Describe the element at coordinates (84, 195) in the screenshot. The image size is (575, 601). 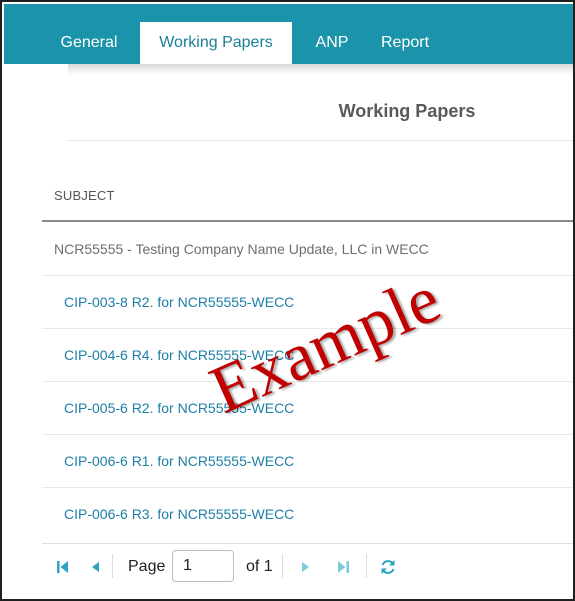
I see `column-header-subject: SUBJECT` at that location.